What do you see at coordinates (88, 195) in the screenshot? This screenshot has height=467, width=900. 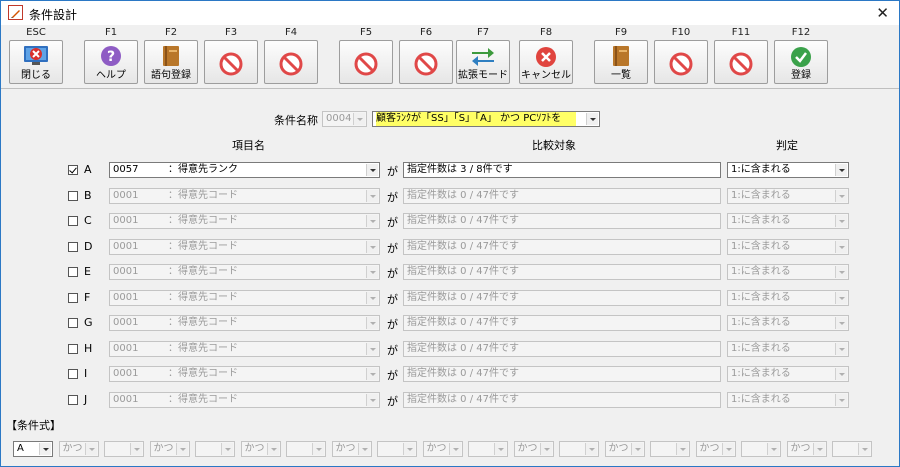 I see `row-letter: B` at bounding box center [88, 195].